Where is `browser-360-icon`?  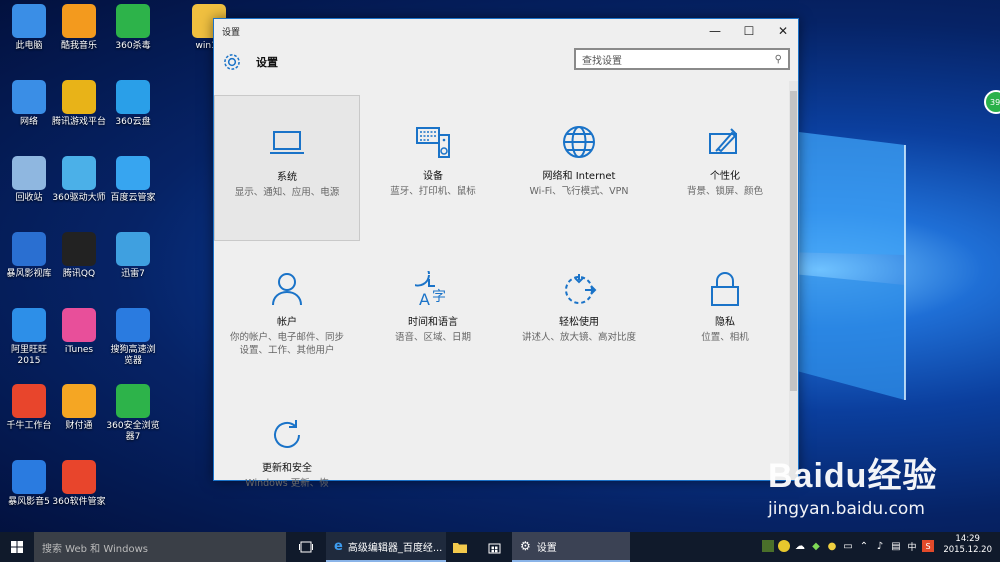
browser-360-icon is located at coordinates (133, 401).